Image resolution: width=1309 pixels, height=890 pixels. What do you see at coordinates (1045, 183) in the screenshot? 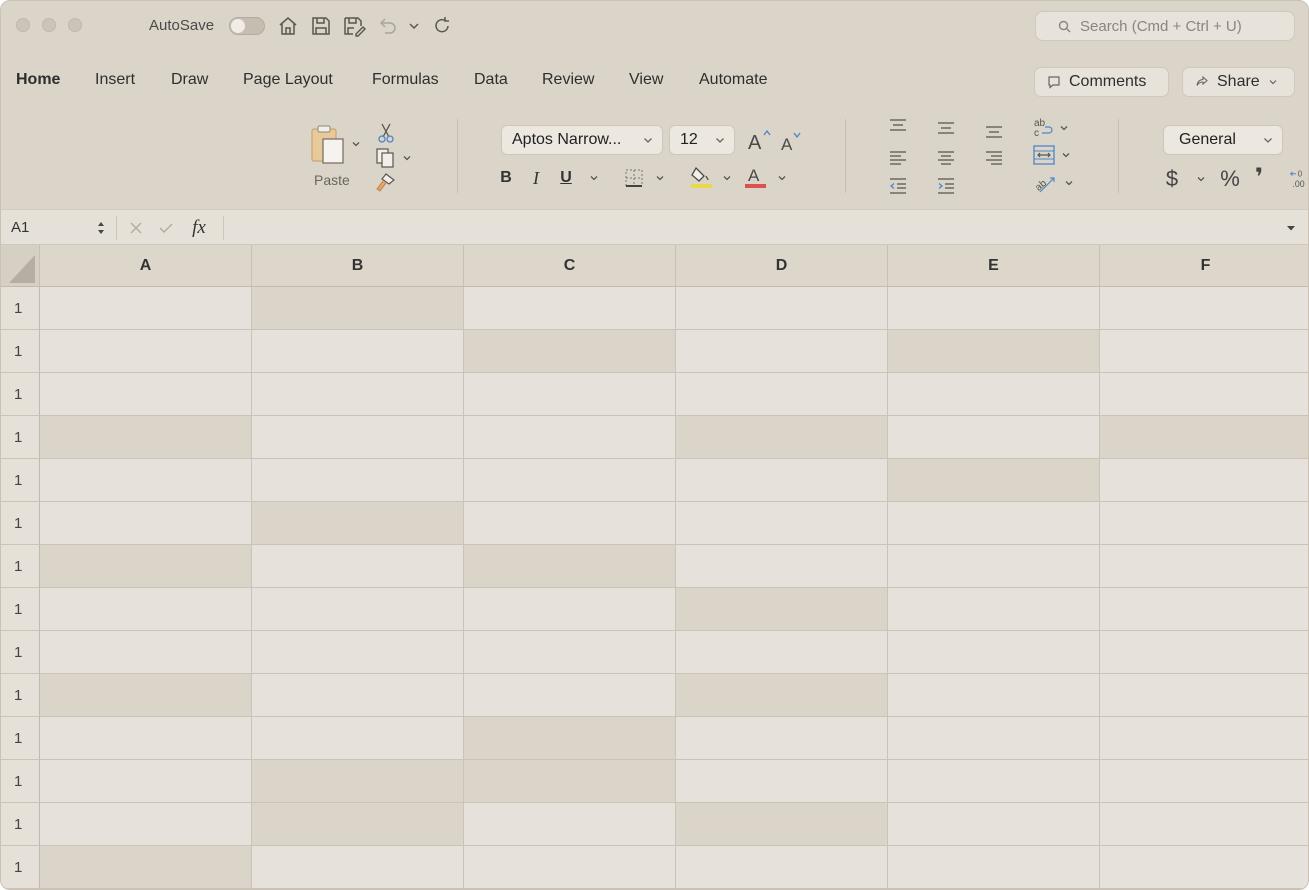
I see `text-orientation-icon: ab` at bounding box center [1045, 183].